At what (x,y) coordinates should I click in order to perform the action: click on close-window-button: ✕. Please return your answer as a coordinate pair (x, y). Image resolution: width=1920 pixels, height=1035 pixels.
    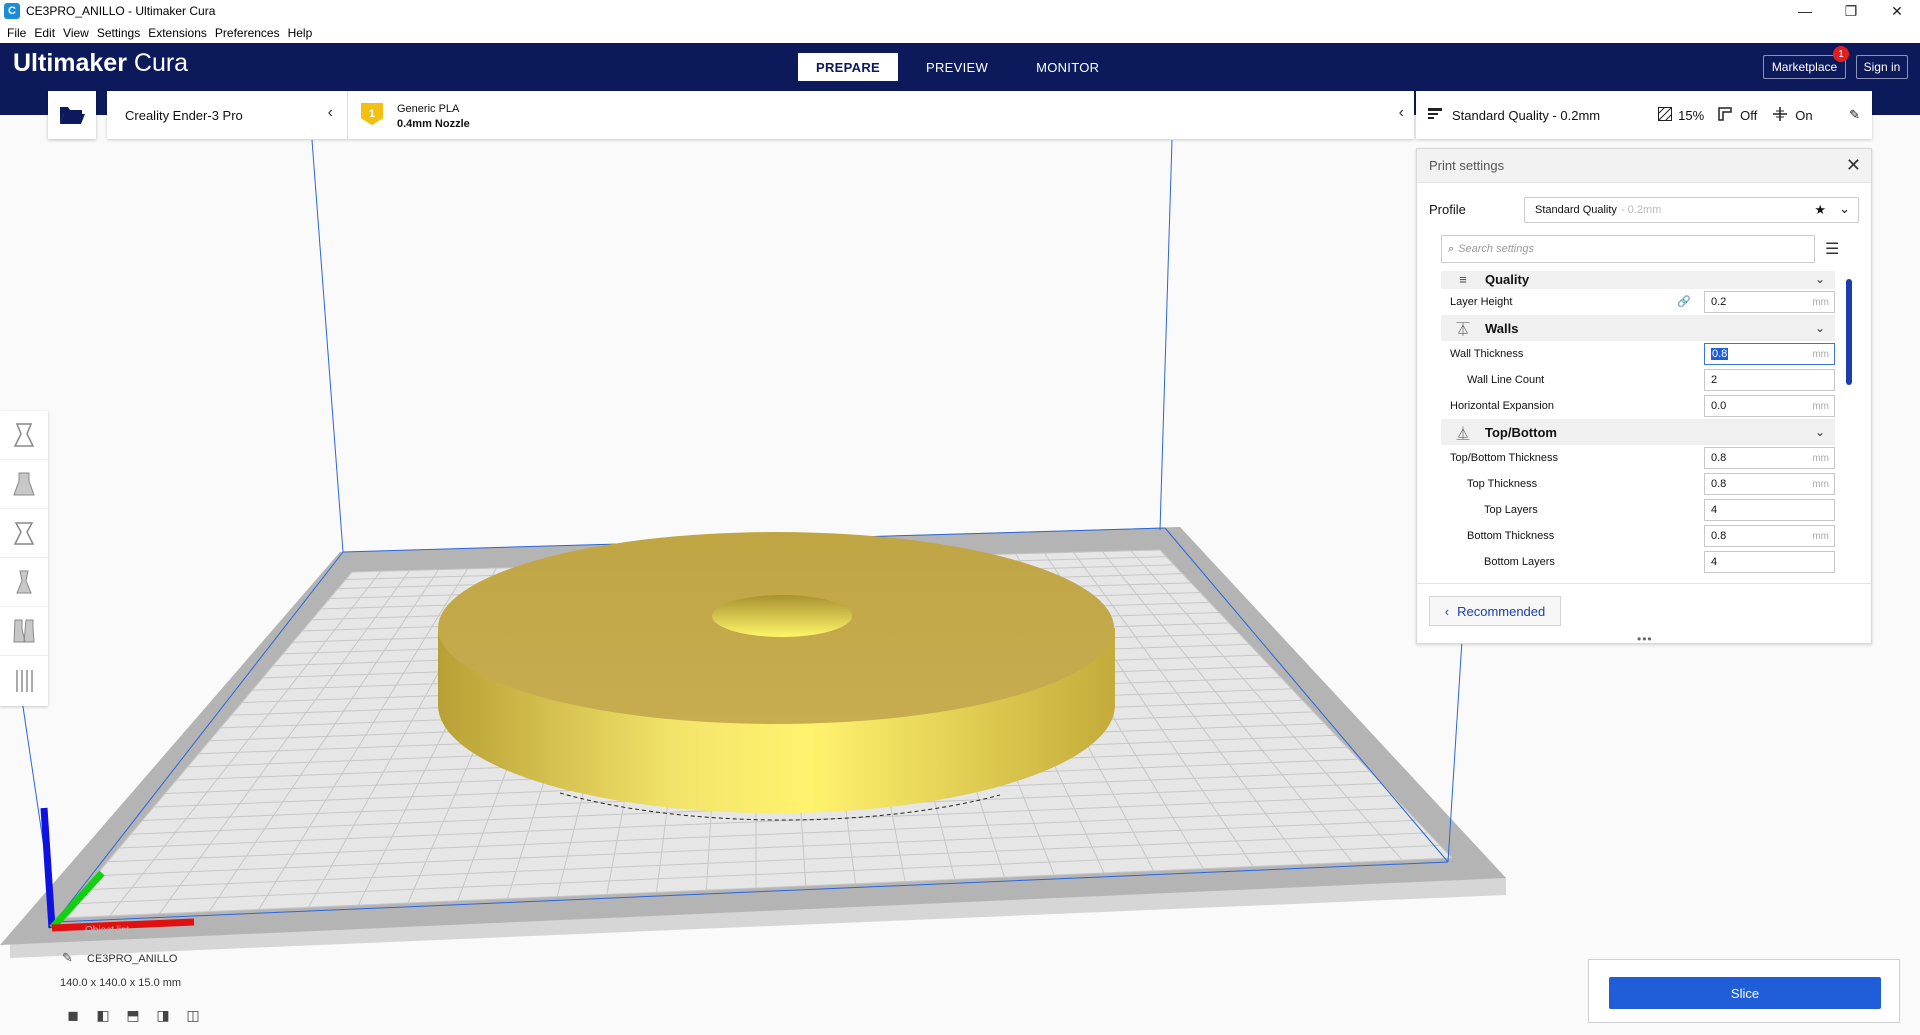
    Looking at the image, I should click on (1897, 11).